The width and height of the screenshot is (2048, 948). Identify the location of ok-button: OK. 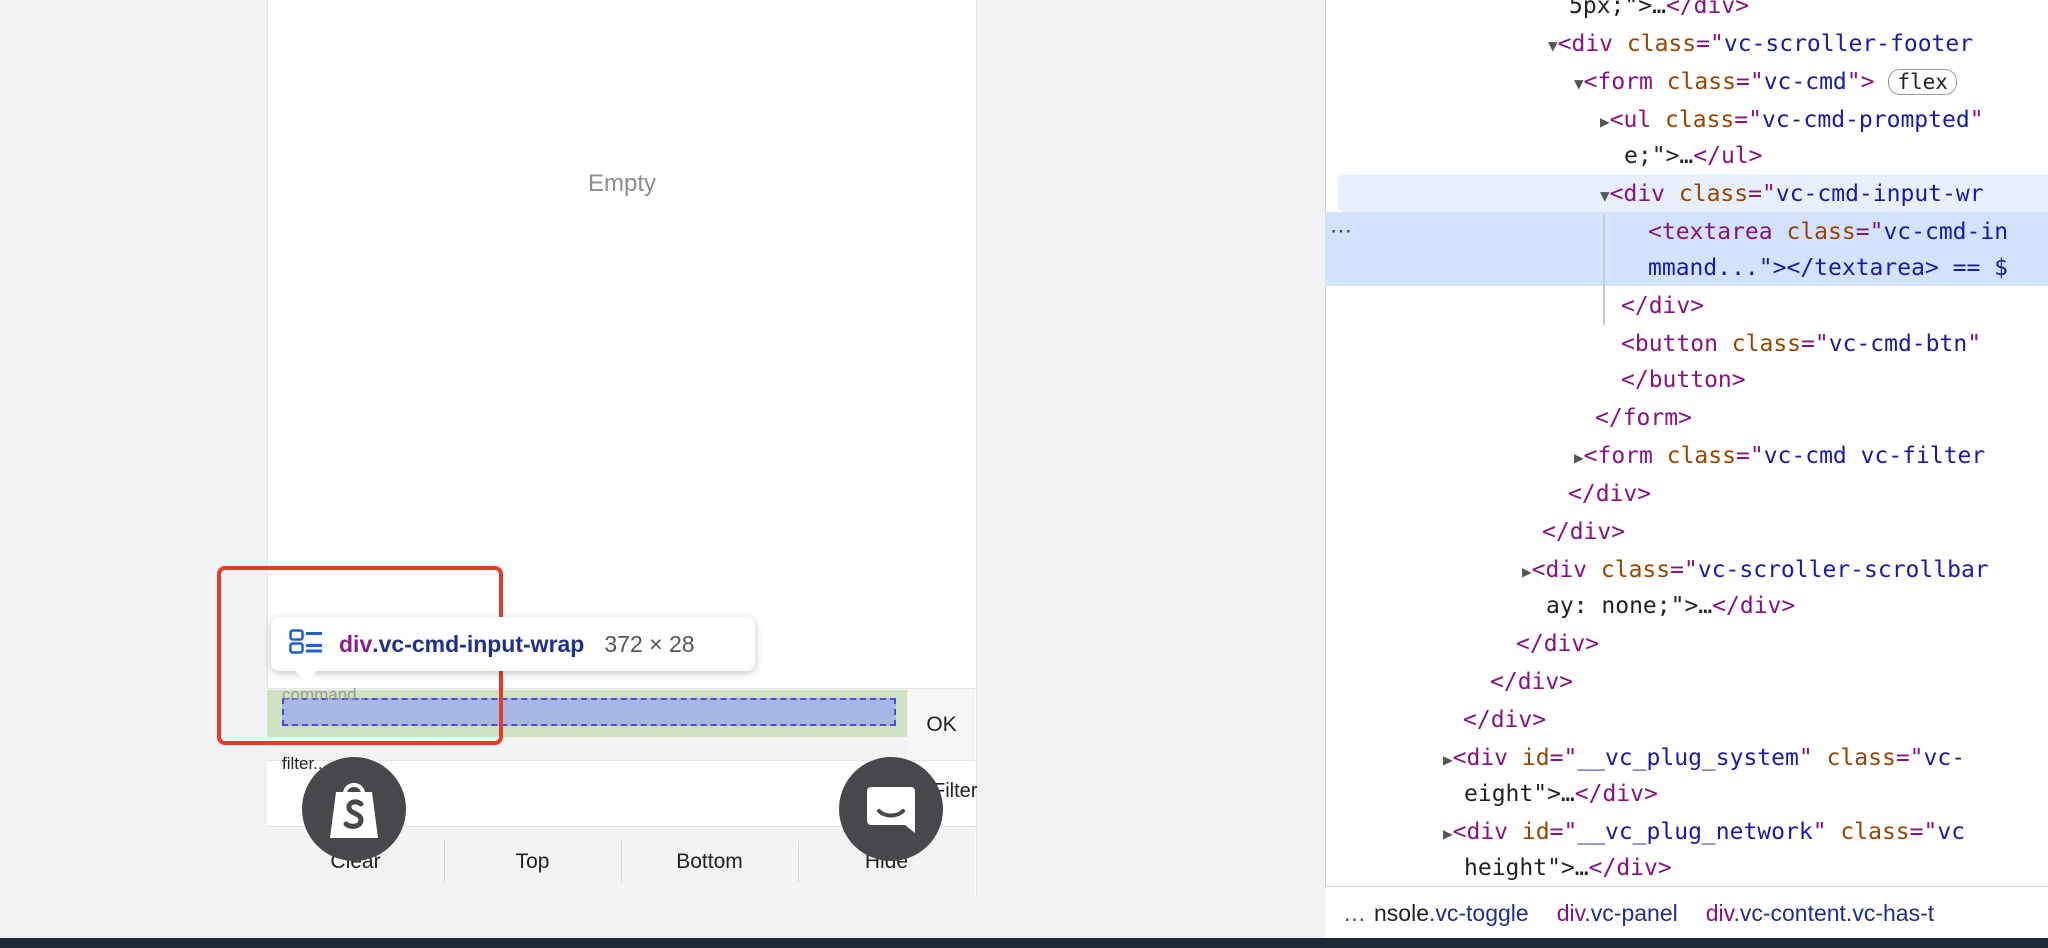
(941, 725).